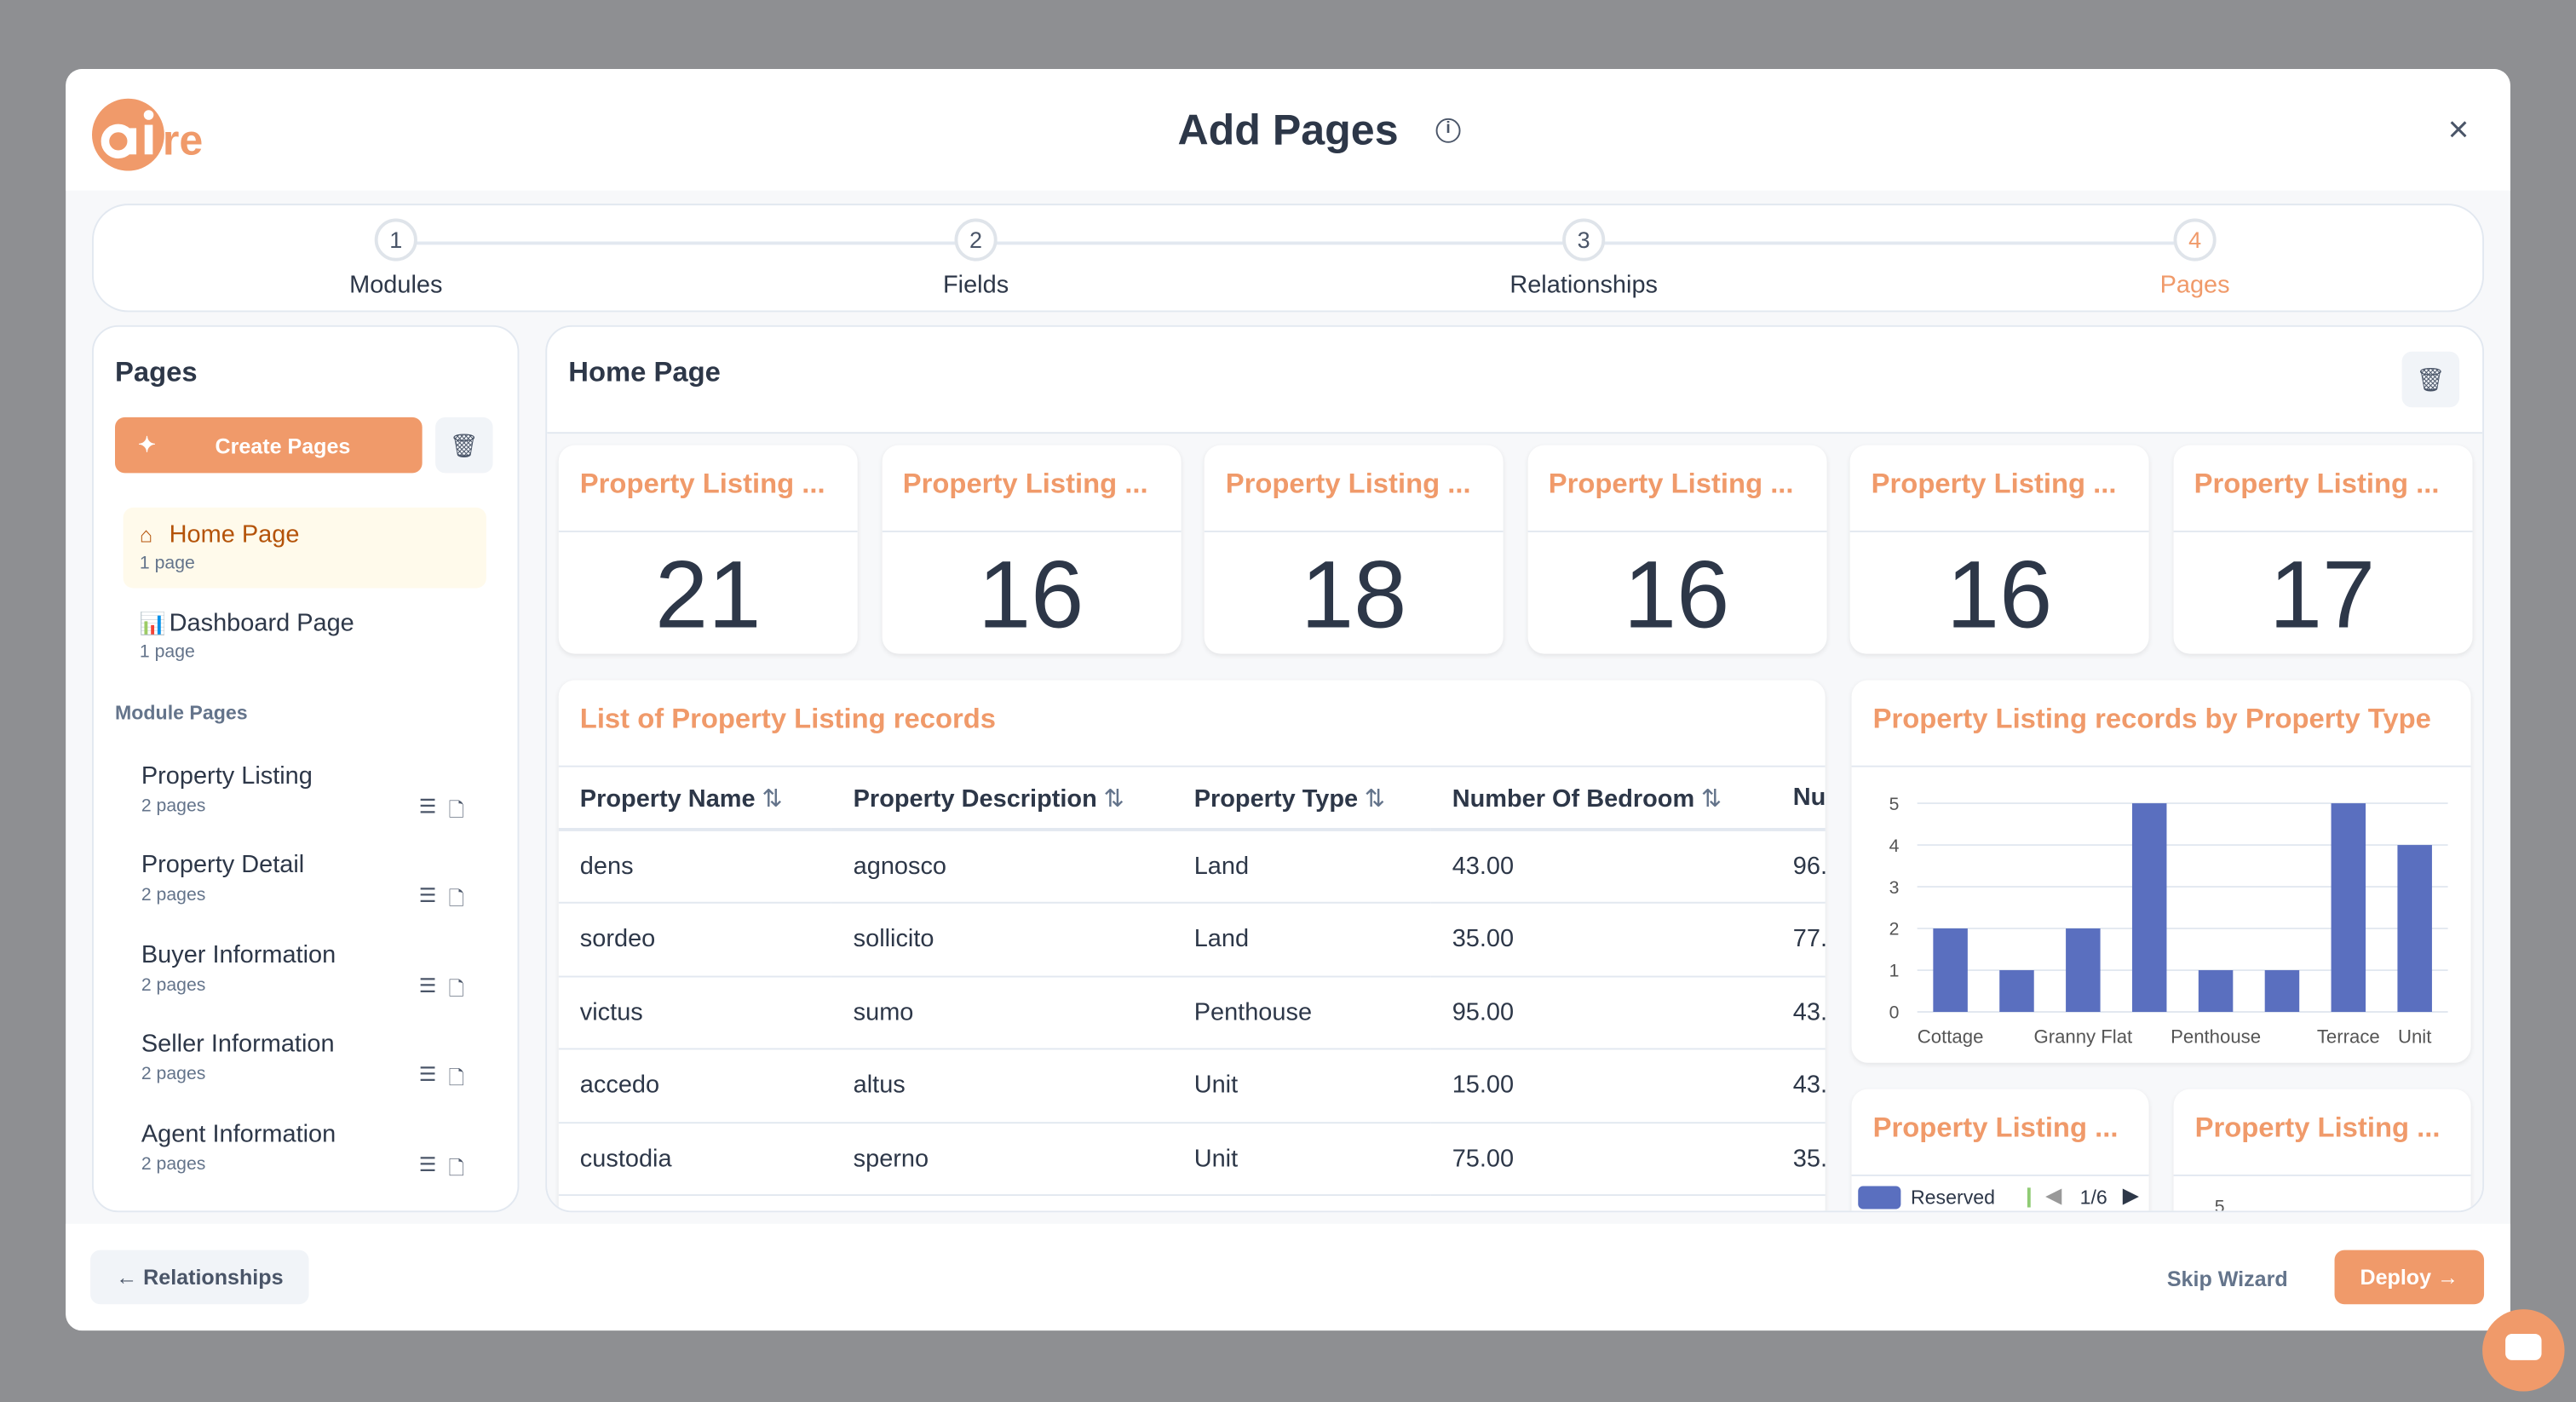 The height and width of the screenshot is (1402, 2576). What do you see at coordinates (1951, 1037) in the screenshot?
I see `x-tick-label: Cottage` at bounding box center [1951, 1037].